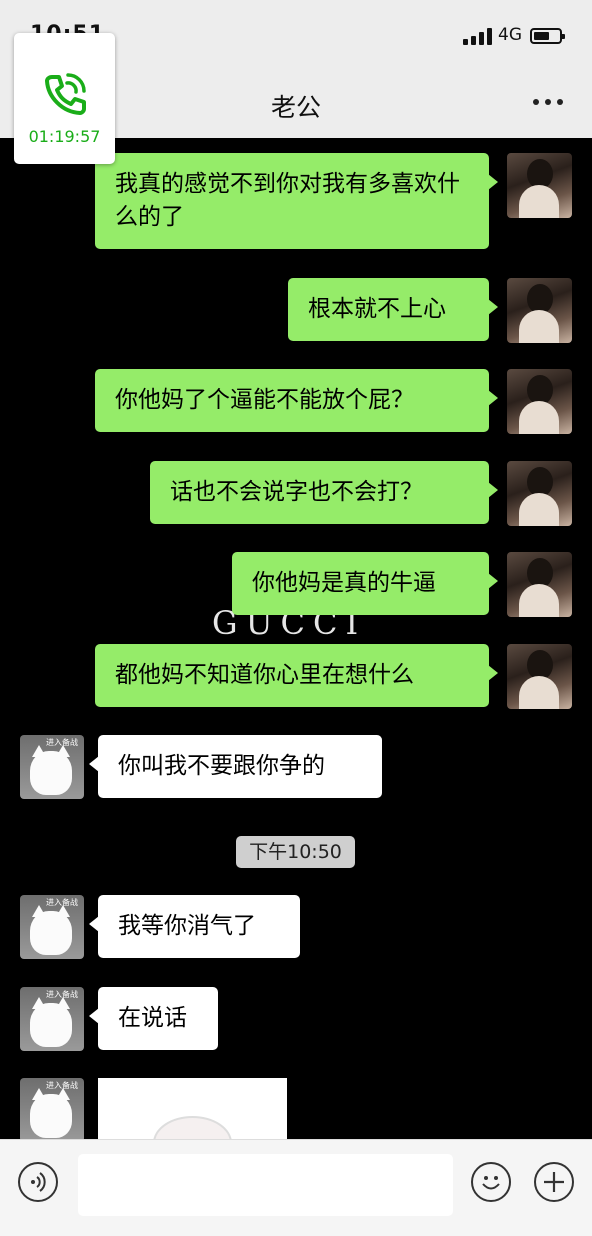  Describe the element at coordinates (296, 201) in the screenshot. I see `message-bubble-out: 我真的感觉不到你对我有多喜欢什么的了` at that location.